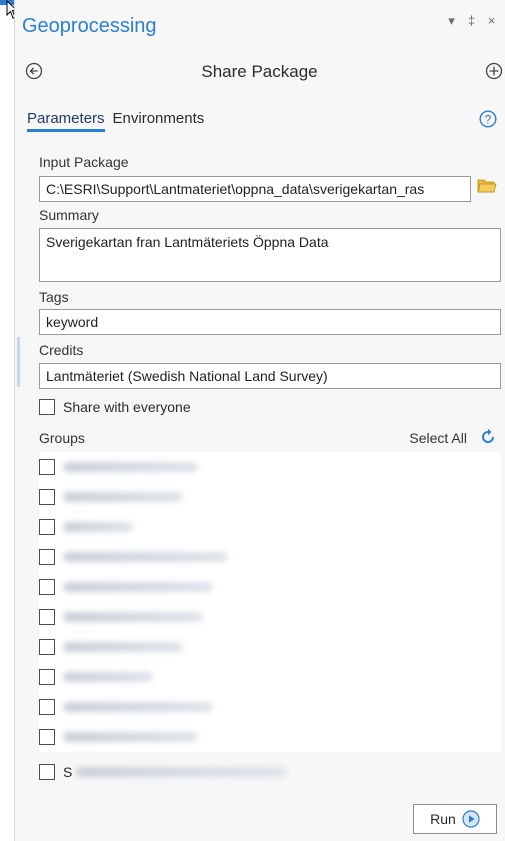 Image resolution: width=505 pixels, height=841 pixels. What do you see at coordinates (451, 21) in the screenshot?
I see `pane-options-dropdown-icon: ▾` at bounding box center [451, 21].